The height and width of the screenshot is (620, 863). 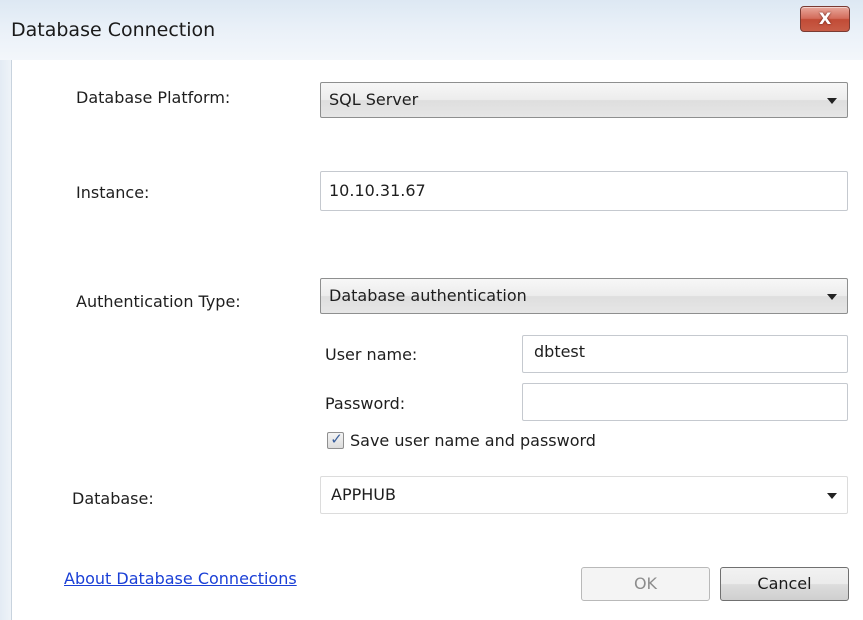 I want to click on database-label: Database:, so click(x=113, y=498).